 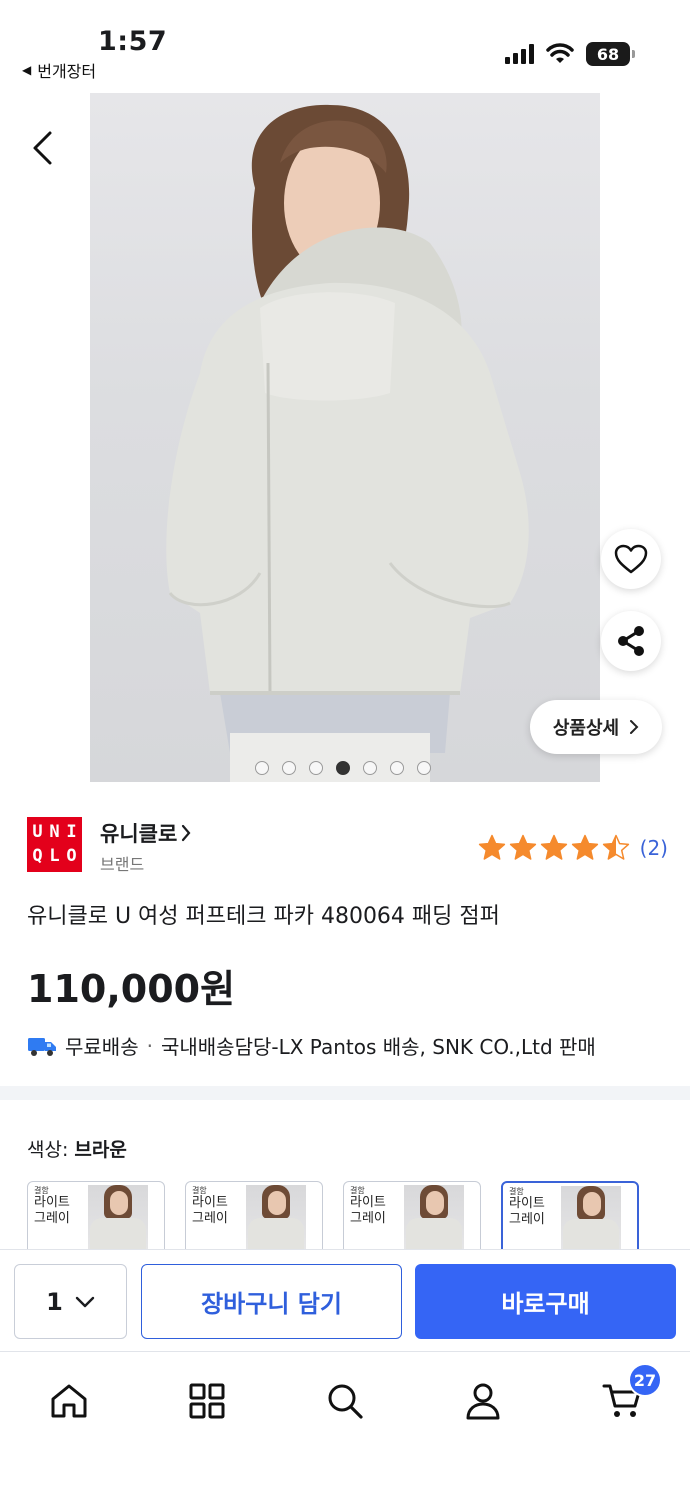 I want to click on back-to-app-link: ◀ 번개장터, so click(x=59, y=70).